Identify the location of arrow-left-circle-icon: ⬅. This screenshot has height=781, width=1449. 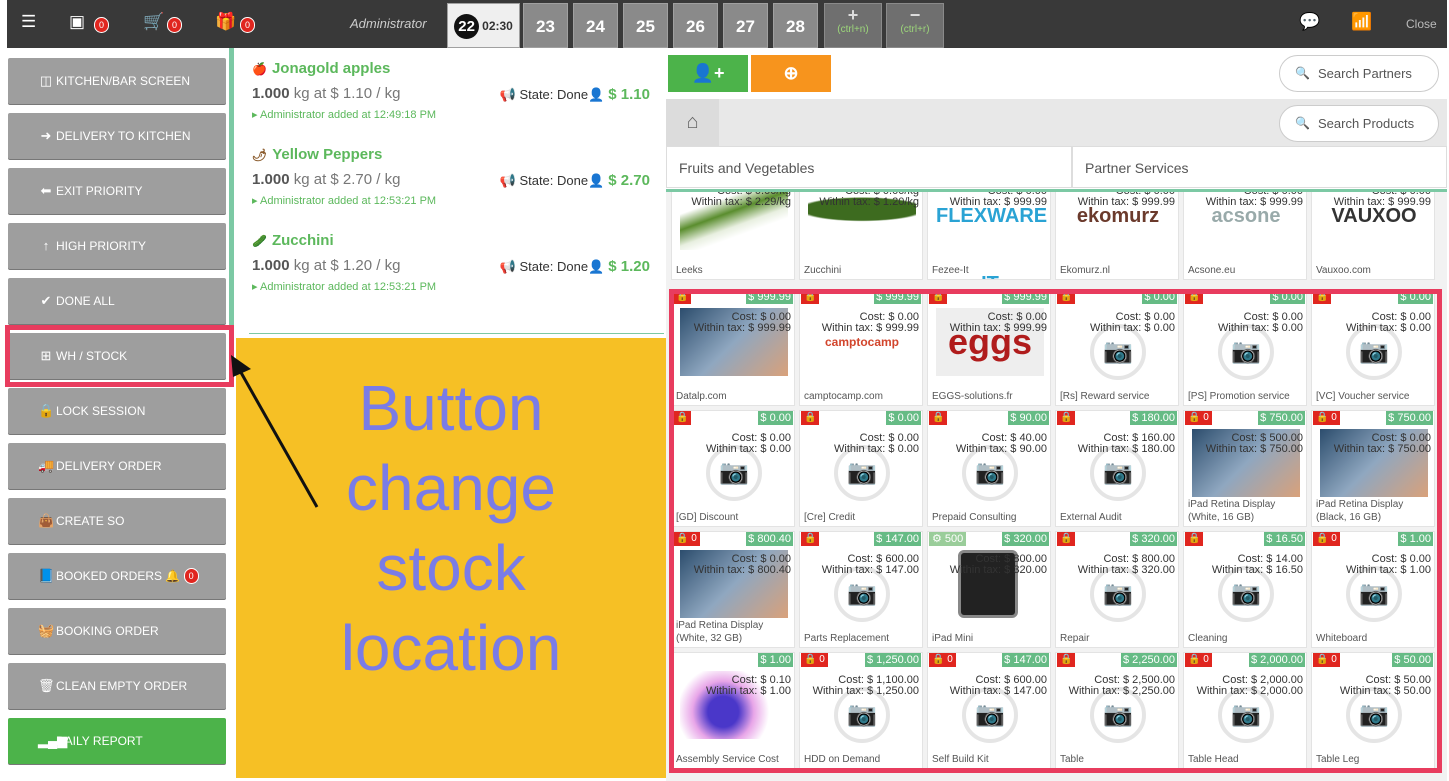
(46, 190).